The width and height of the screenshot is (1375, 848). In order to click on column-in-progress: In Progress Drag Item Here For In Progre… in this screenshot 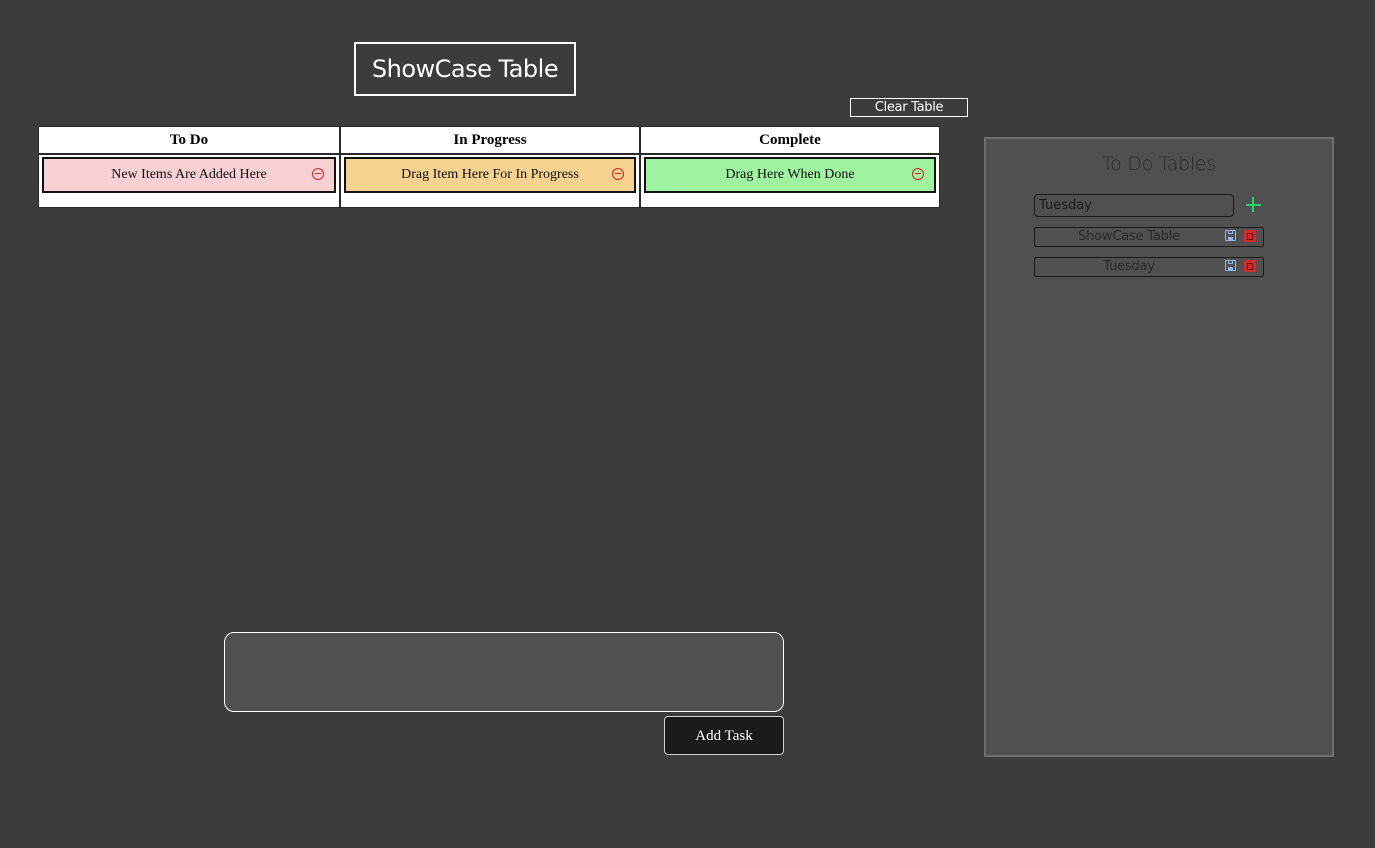, I will do `click(489, 167)`.